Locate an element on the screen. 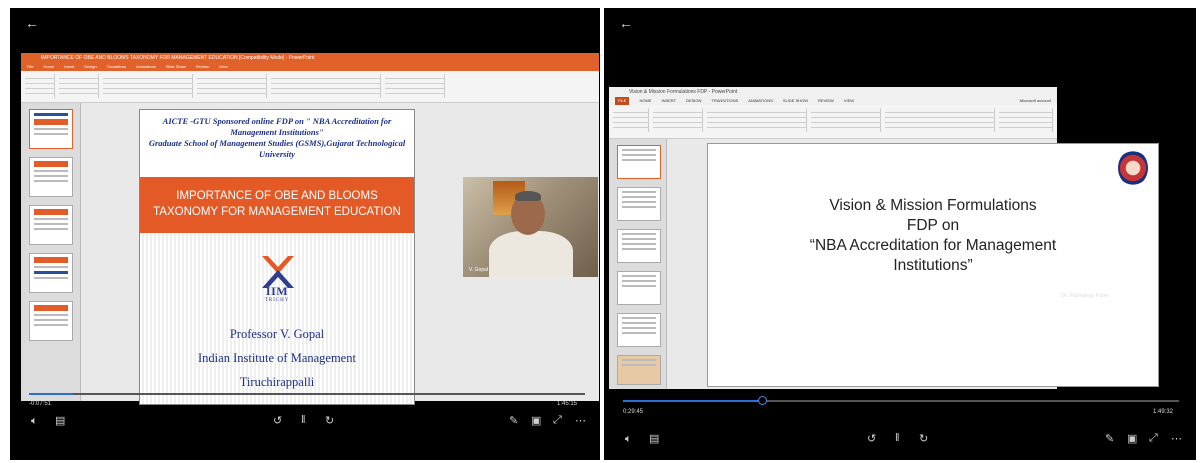  time-elapsed: -0:07:51 is located at coordinates (40, 404).